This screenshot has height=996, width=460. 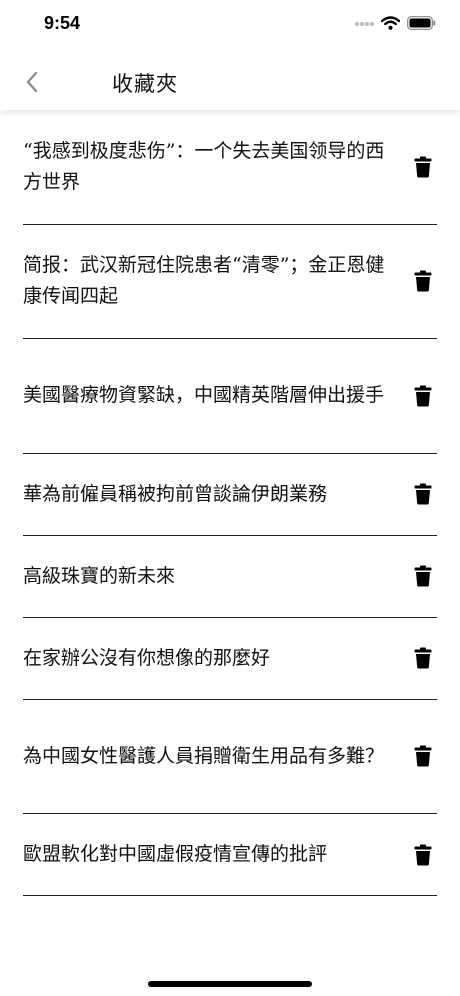 I want to click on list-item: 為中國女性醫護人員捐贈衛生用品有多難？, so click(x=230, y=757).